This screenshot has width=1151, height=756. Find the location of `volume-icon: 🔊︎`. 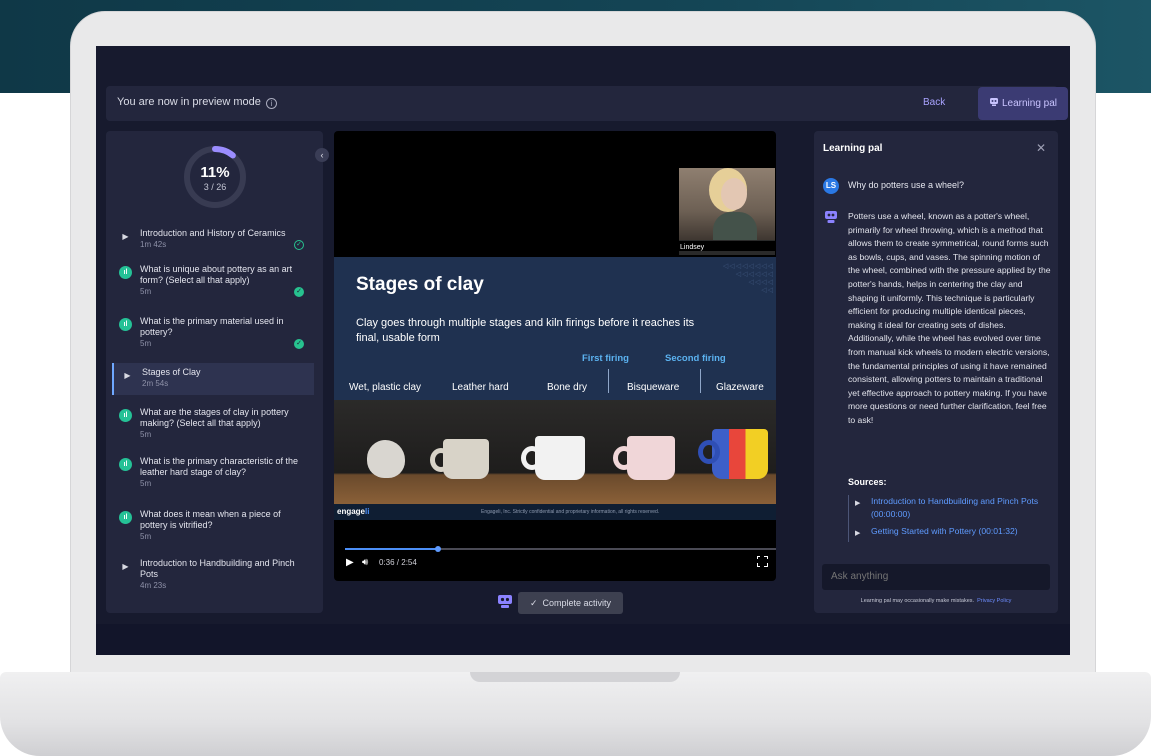

volume-icon: 🔊︎ is located at coordinates (365, 562).